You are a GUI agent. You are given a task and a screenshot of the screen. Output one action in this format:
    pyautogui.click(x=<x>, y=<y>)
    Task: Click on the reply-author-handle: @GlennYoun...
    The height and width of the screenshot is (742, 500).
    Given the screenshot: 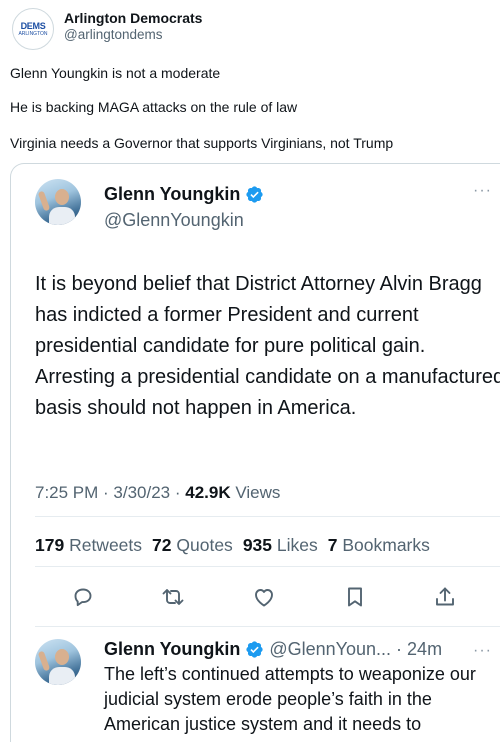 What is the action you would take?
    pyautogui.click(x=330, y=649)
    